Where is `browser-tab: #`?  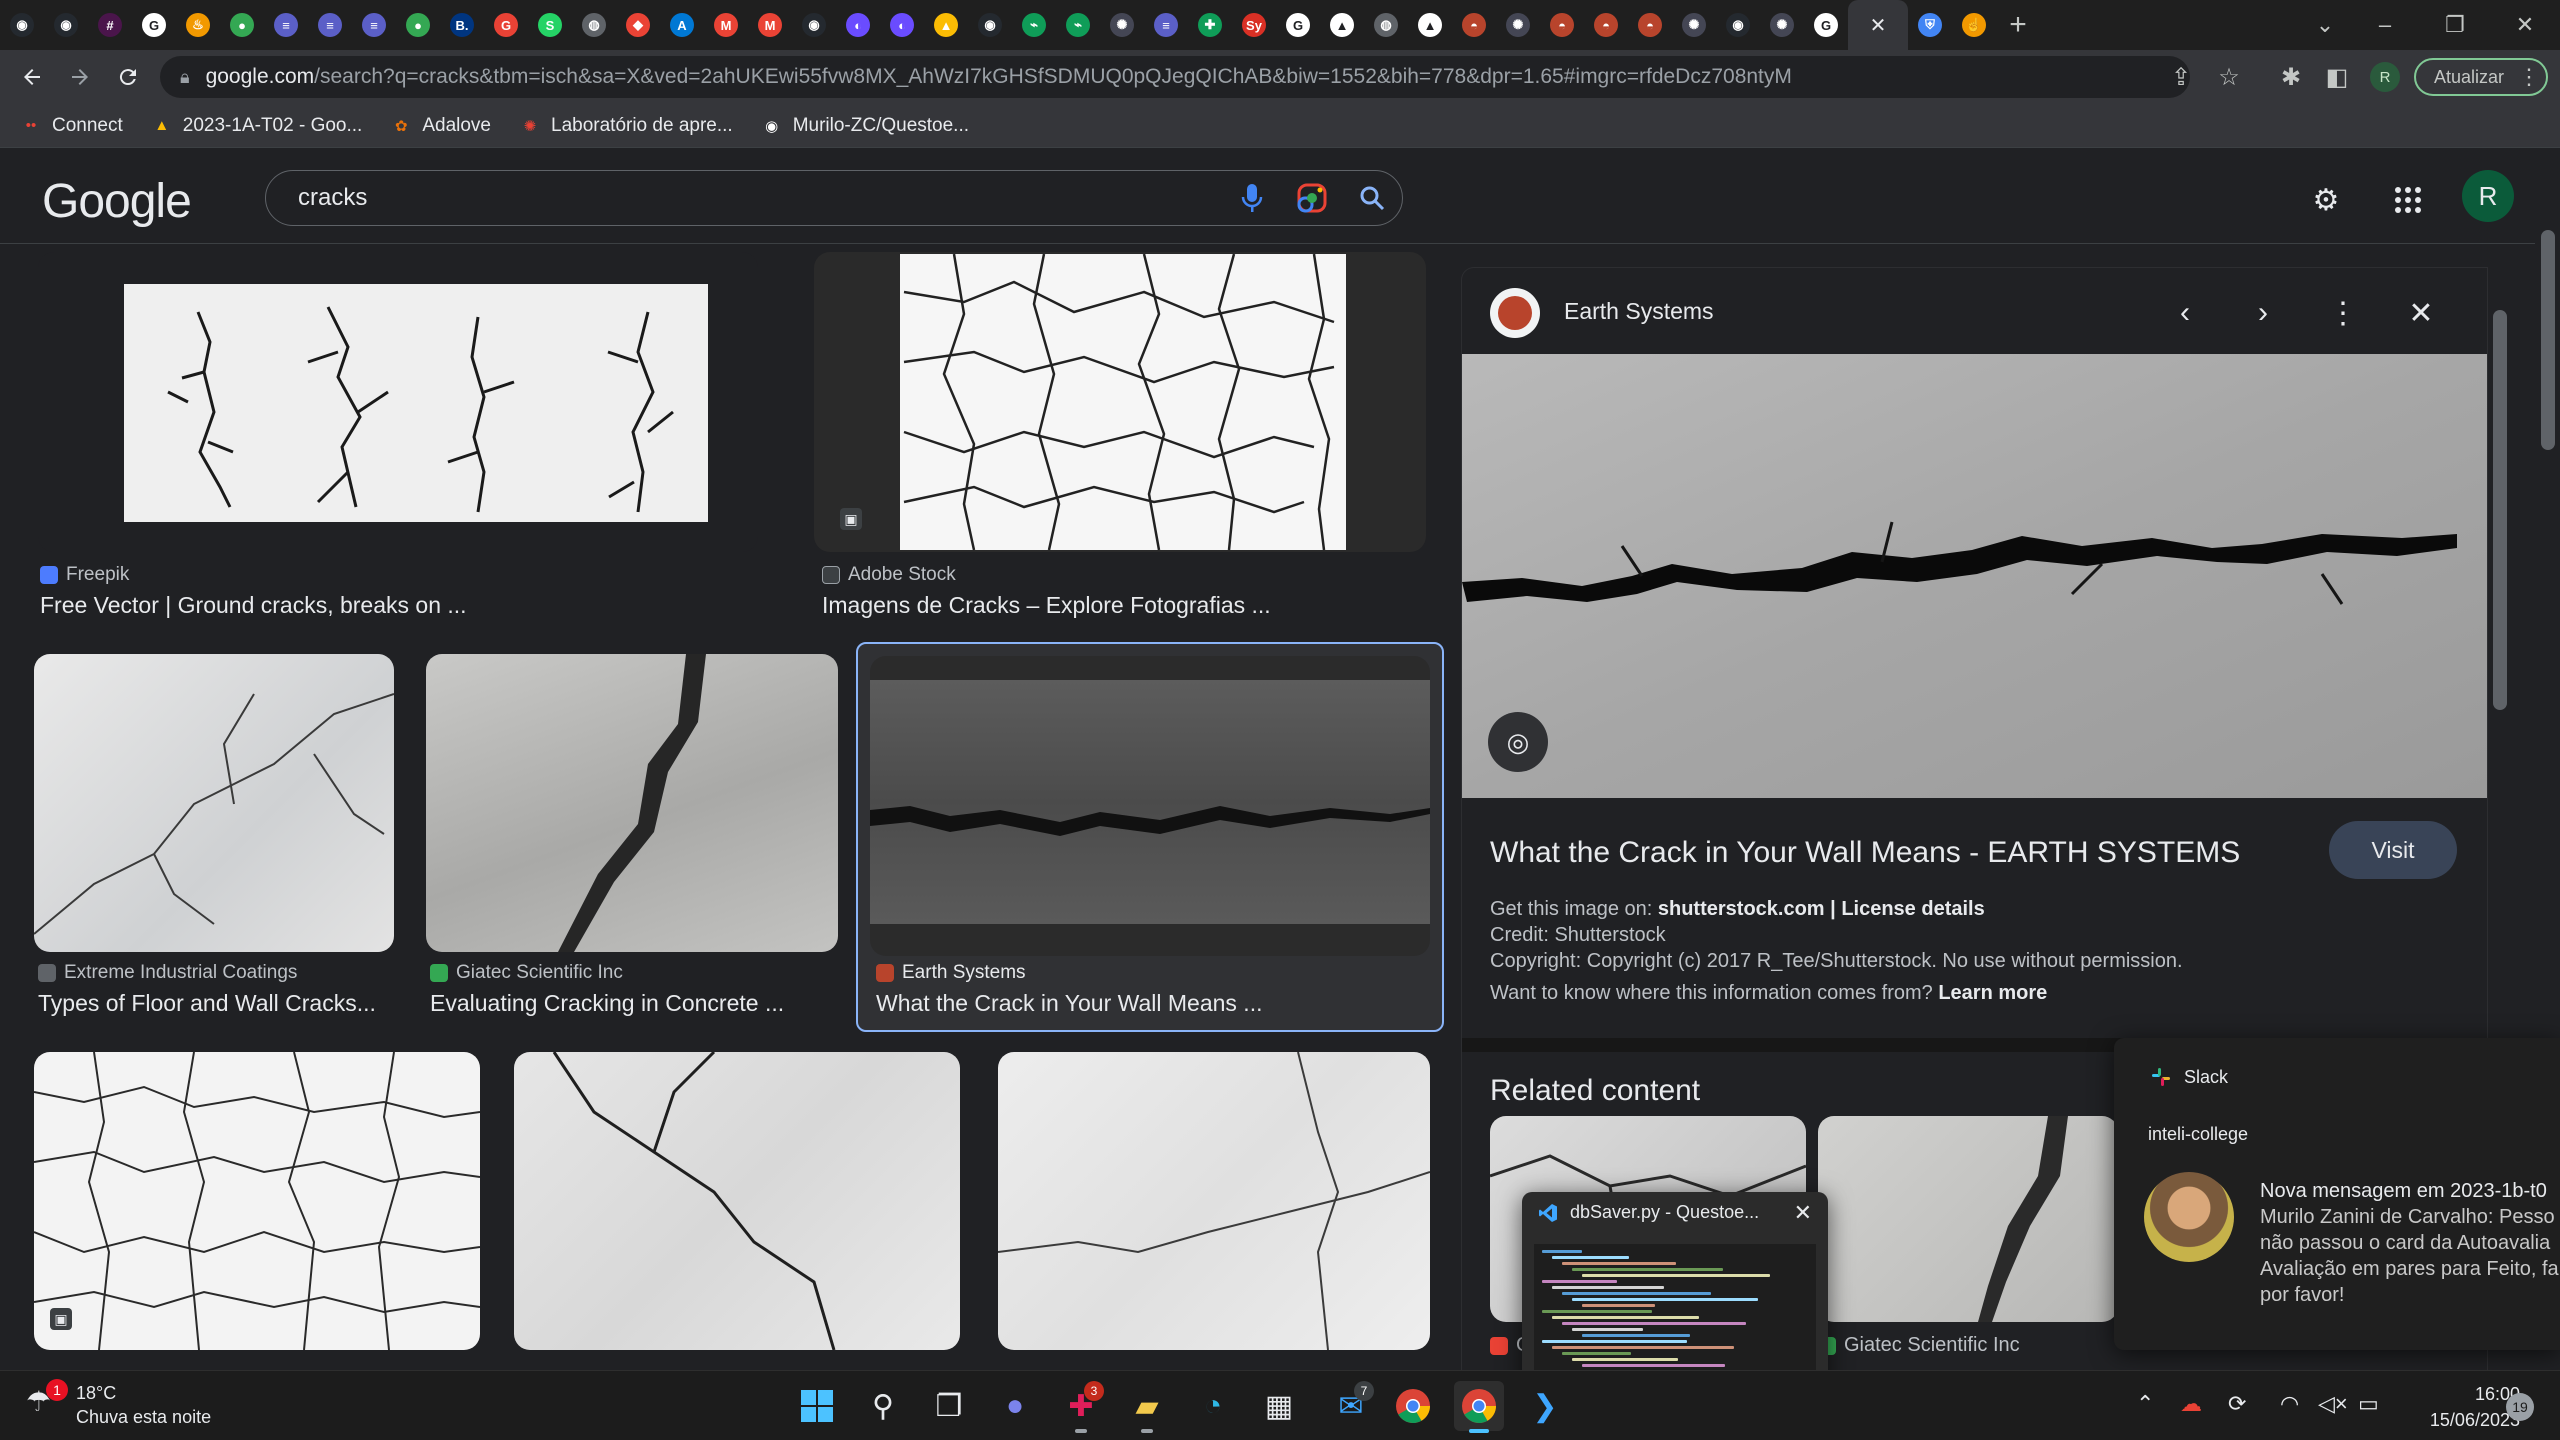 browser-tab: # is located at coordinates (110, 25).